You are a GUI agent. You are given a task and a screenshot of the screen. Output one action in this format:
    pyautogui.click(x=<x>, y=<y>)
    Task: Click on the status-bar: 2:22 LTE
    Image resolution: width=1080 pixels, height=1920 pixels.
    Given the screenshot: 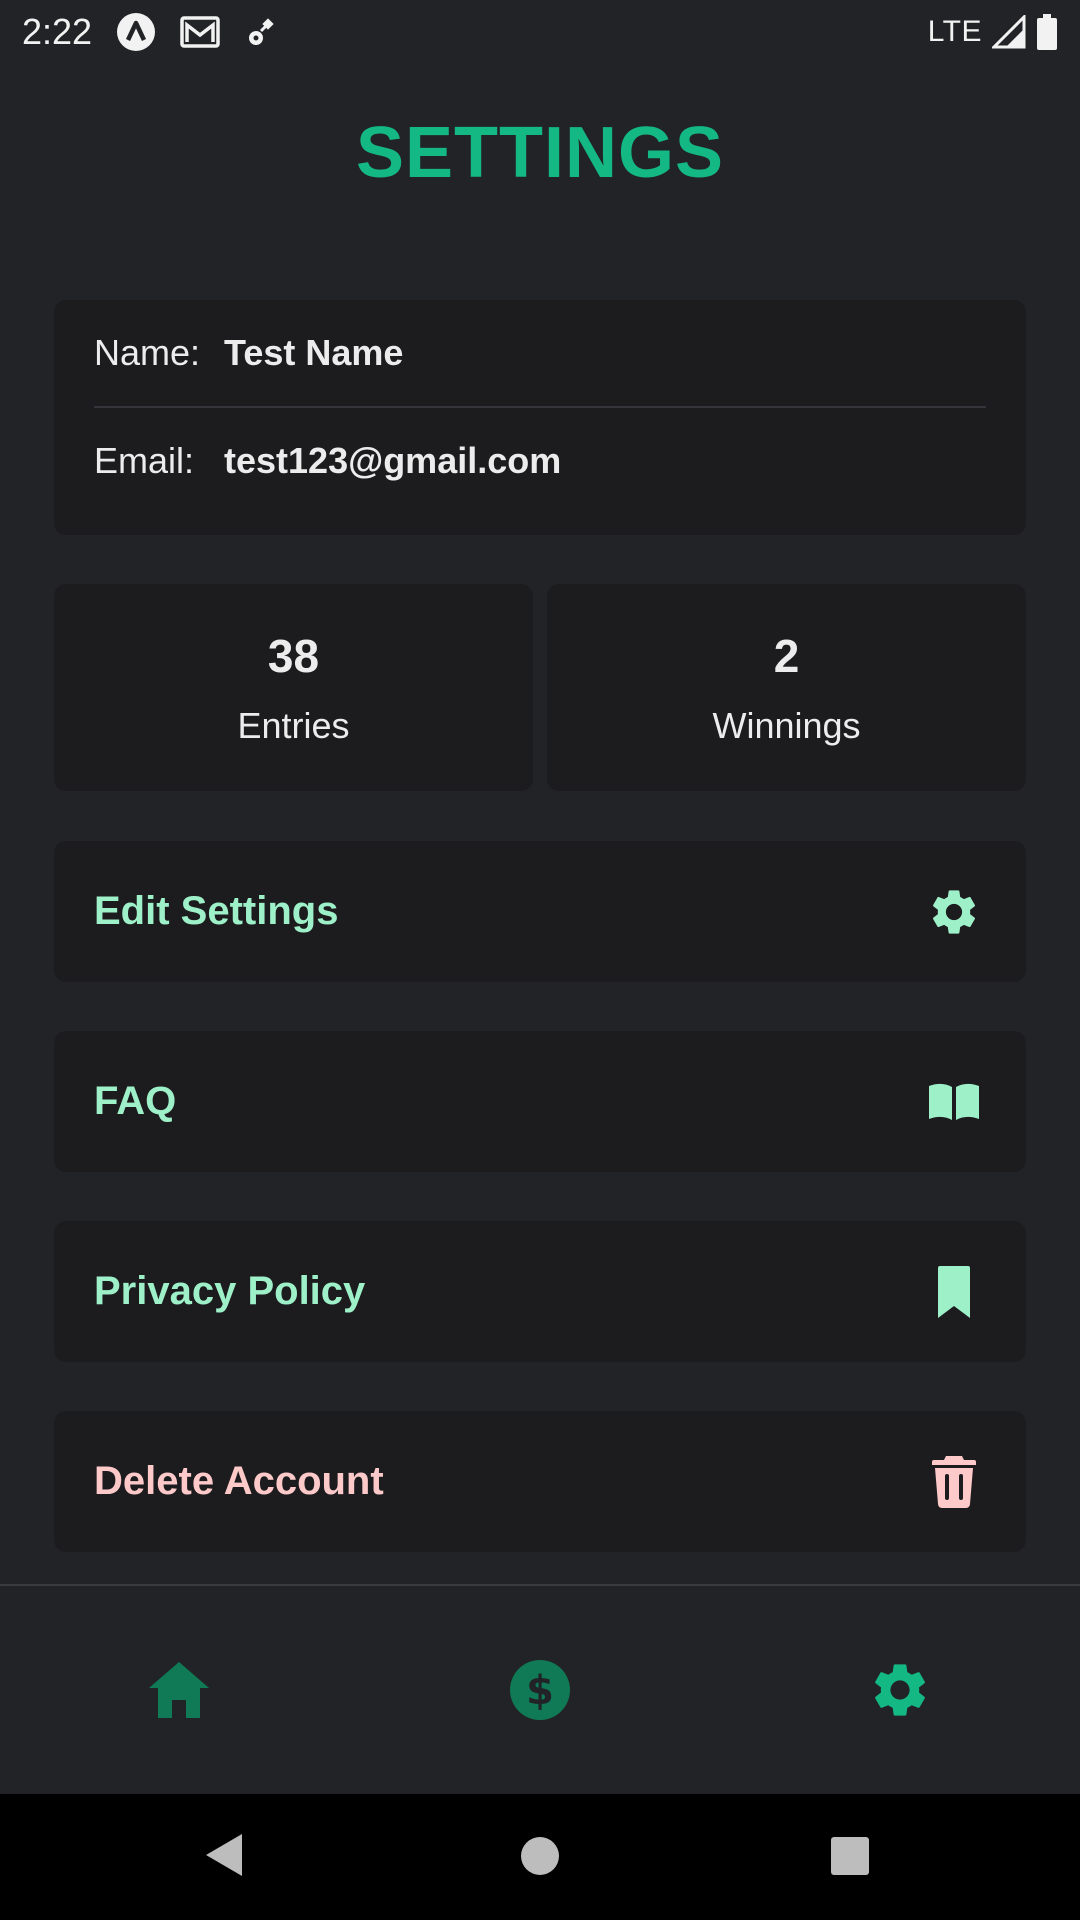 What is the action you would take?
    pyautogui.click(x=540, y=32)
    